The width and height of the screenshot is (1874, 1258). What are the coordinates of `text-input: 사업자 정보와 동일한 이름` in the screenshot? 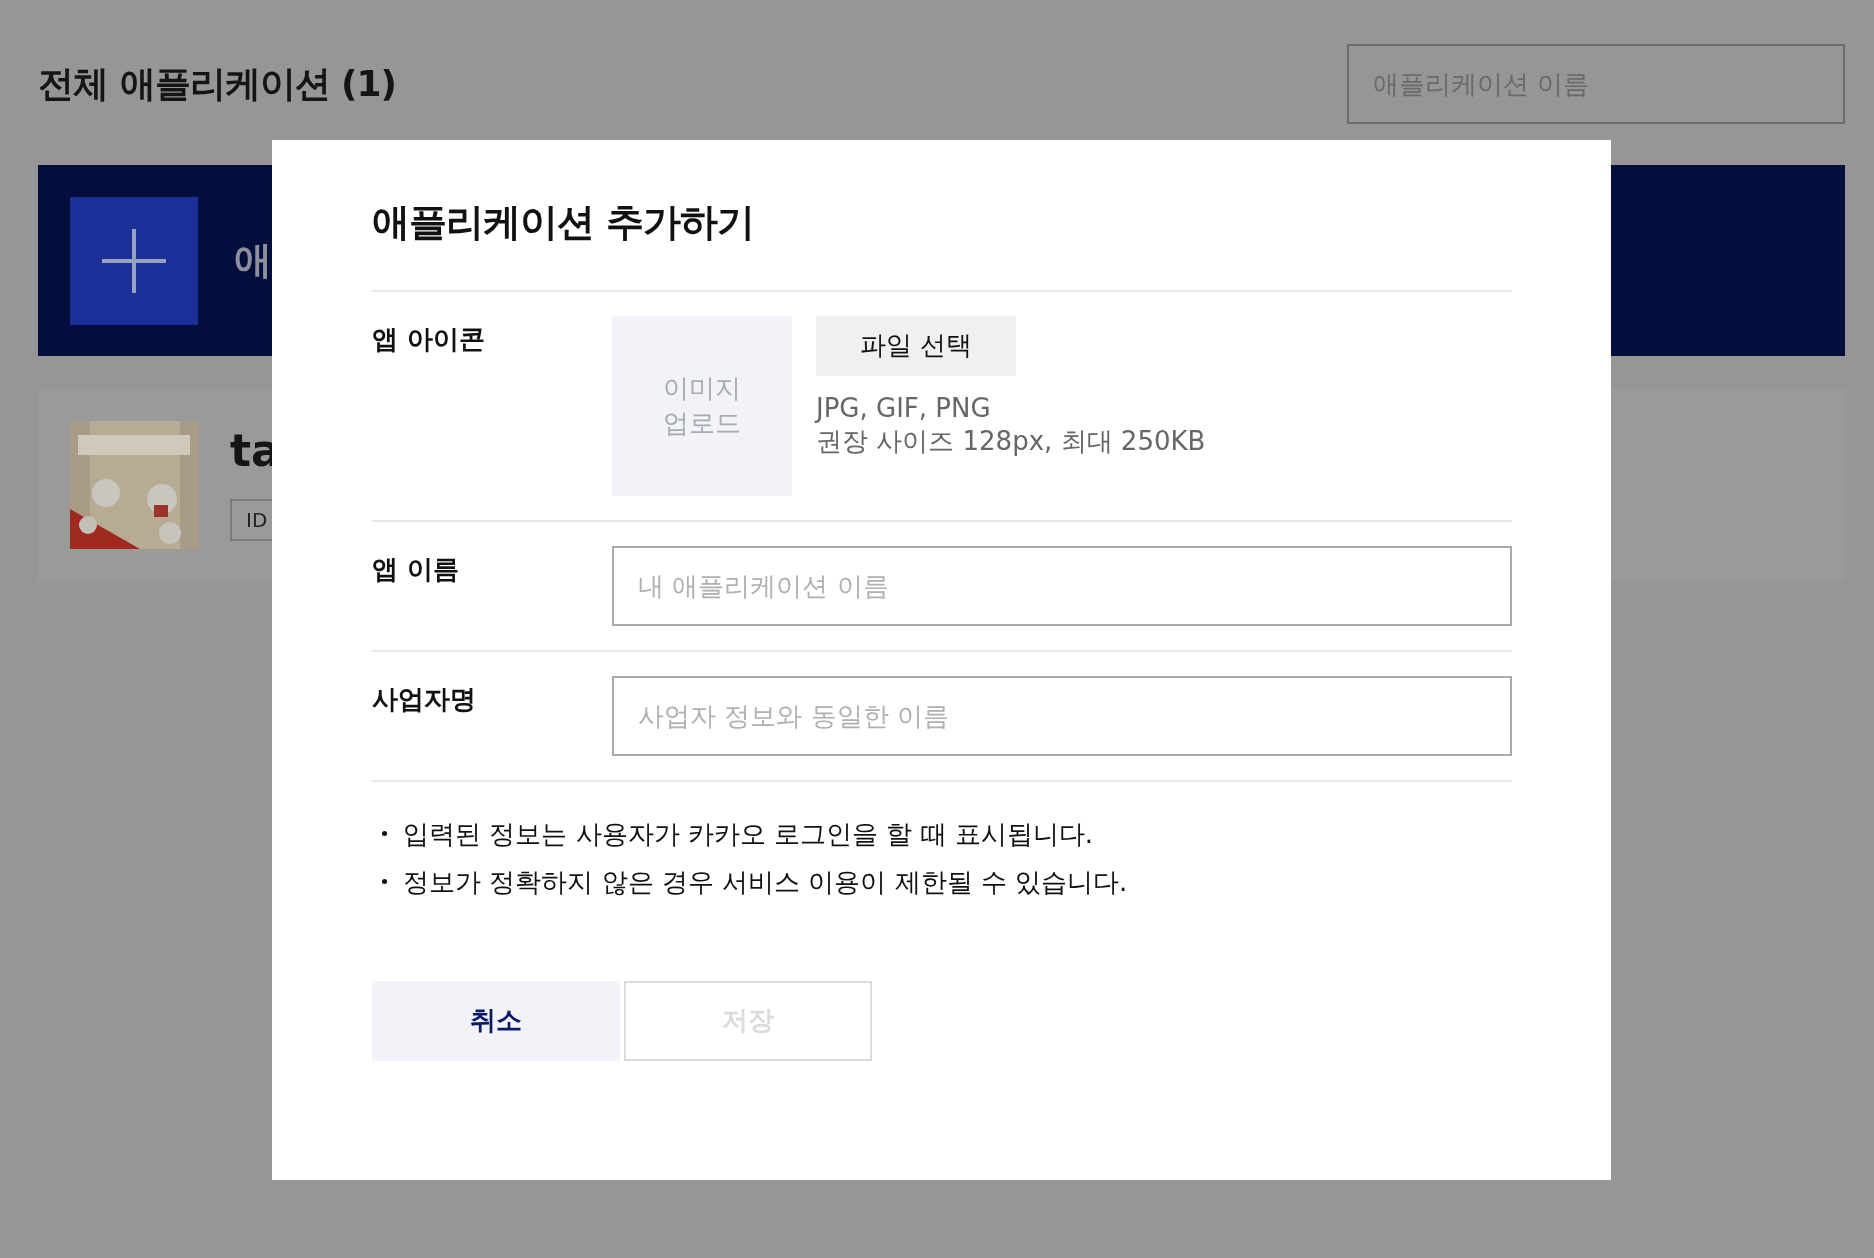 It's located at (1062, 715).